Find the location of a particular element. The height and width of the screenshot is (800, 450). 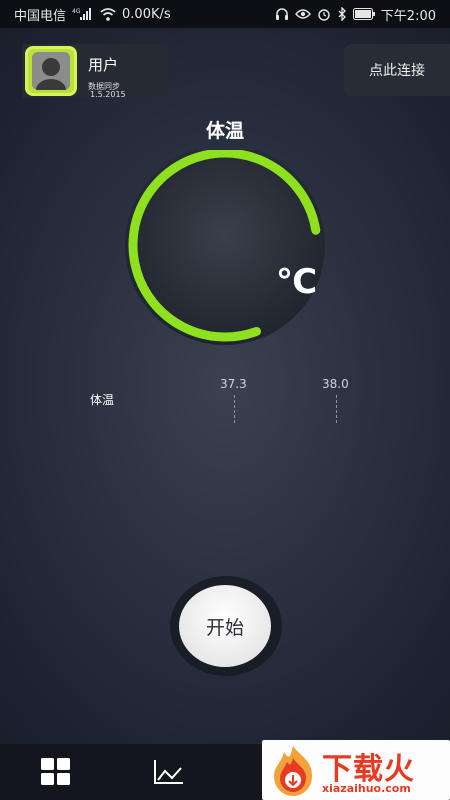

network-speed: 0.00K/s is located at coordinates (146, 14).